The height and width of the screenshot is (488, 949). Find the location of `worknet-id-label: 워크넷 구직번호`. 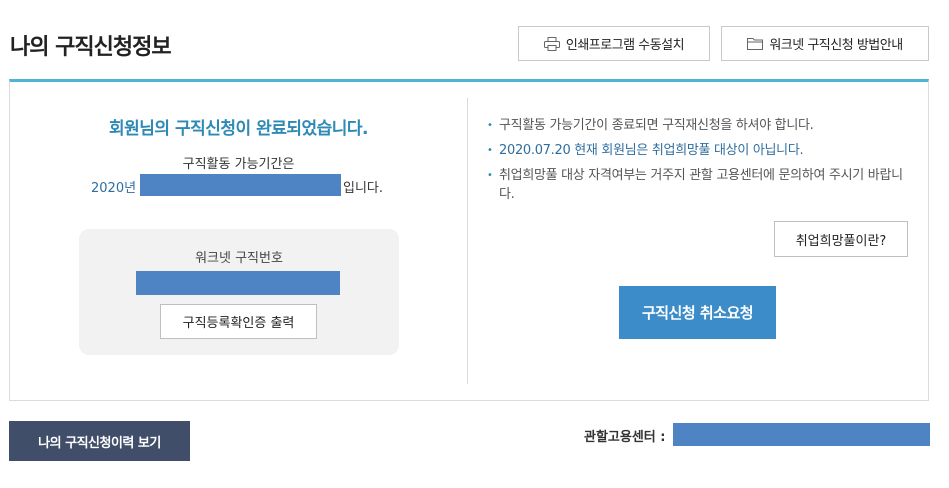

worknet-id-label: 워크넷 구직번호 is located at coordinates (239, 258).